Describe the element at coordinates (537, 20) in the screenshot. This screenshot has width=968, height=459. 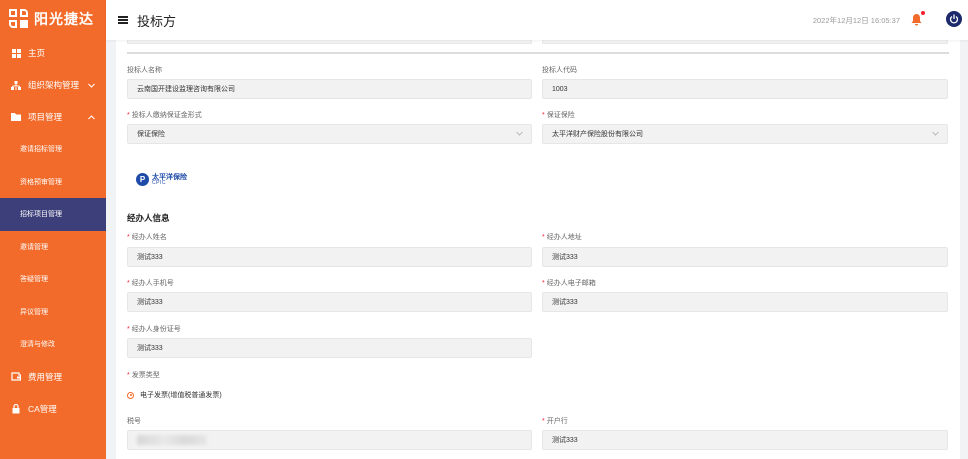
I see `top-header: 投标方 2022年12月12日 16:05:37` at that location.